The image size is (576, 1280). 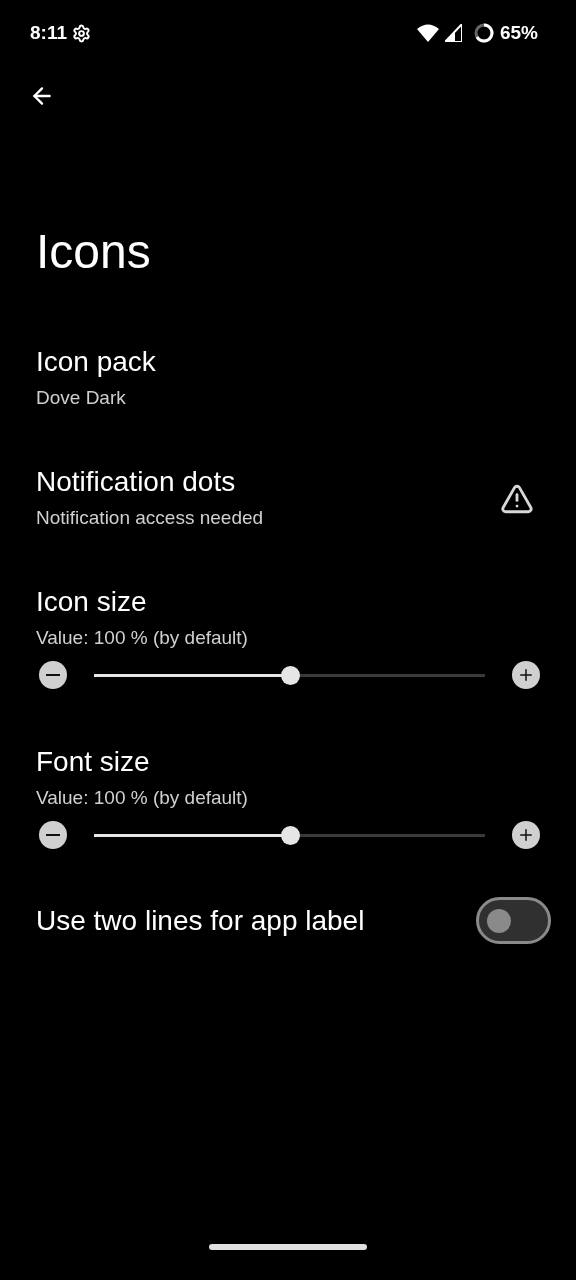 I want to click on setting-title: Notification dots, so click(x=136, y=482).